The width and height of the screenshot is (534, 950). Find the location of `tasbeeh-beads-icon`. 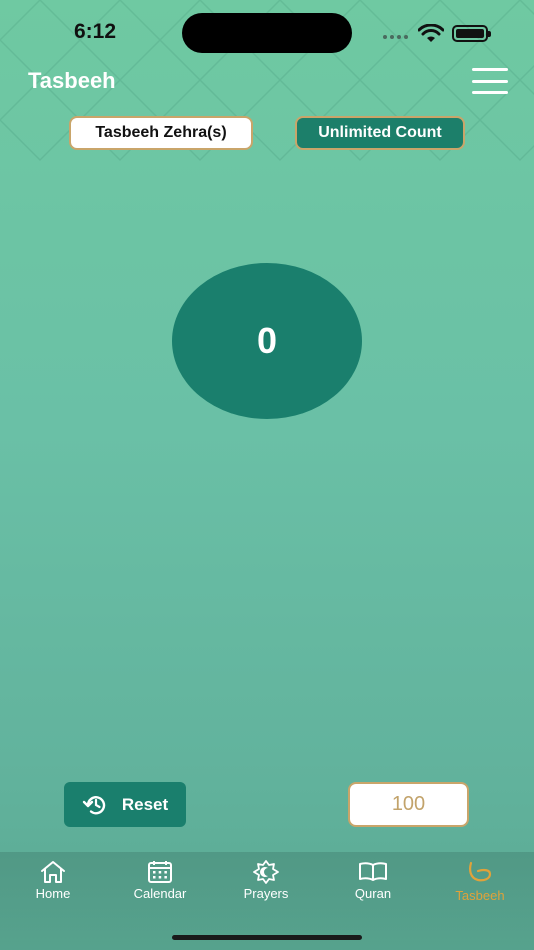

tasbeeh-beads-icon is located at coordinates (480, 871).